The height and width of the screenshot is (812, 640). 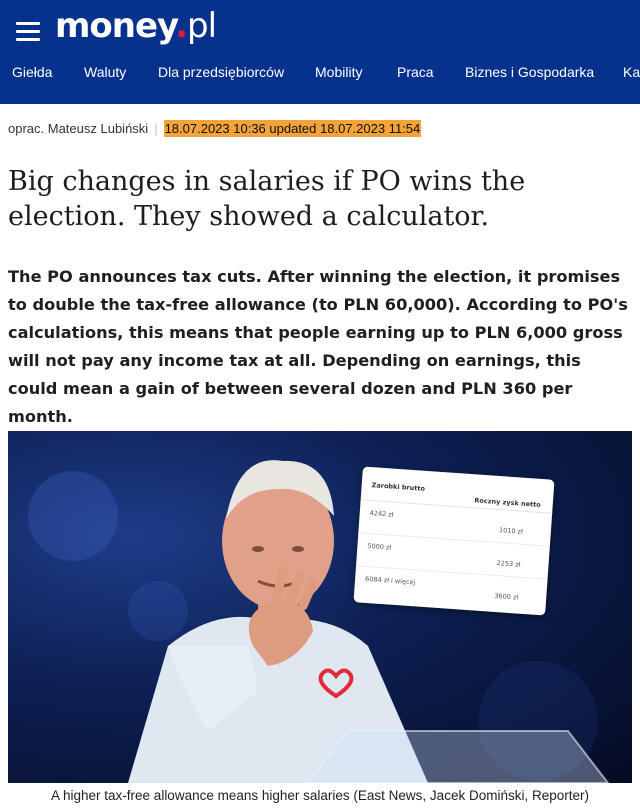 What do you see at coordinates (415, 72) in the screenshot?
I see `nav-item-praca: Praca` at bounding box center [415, 72].